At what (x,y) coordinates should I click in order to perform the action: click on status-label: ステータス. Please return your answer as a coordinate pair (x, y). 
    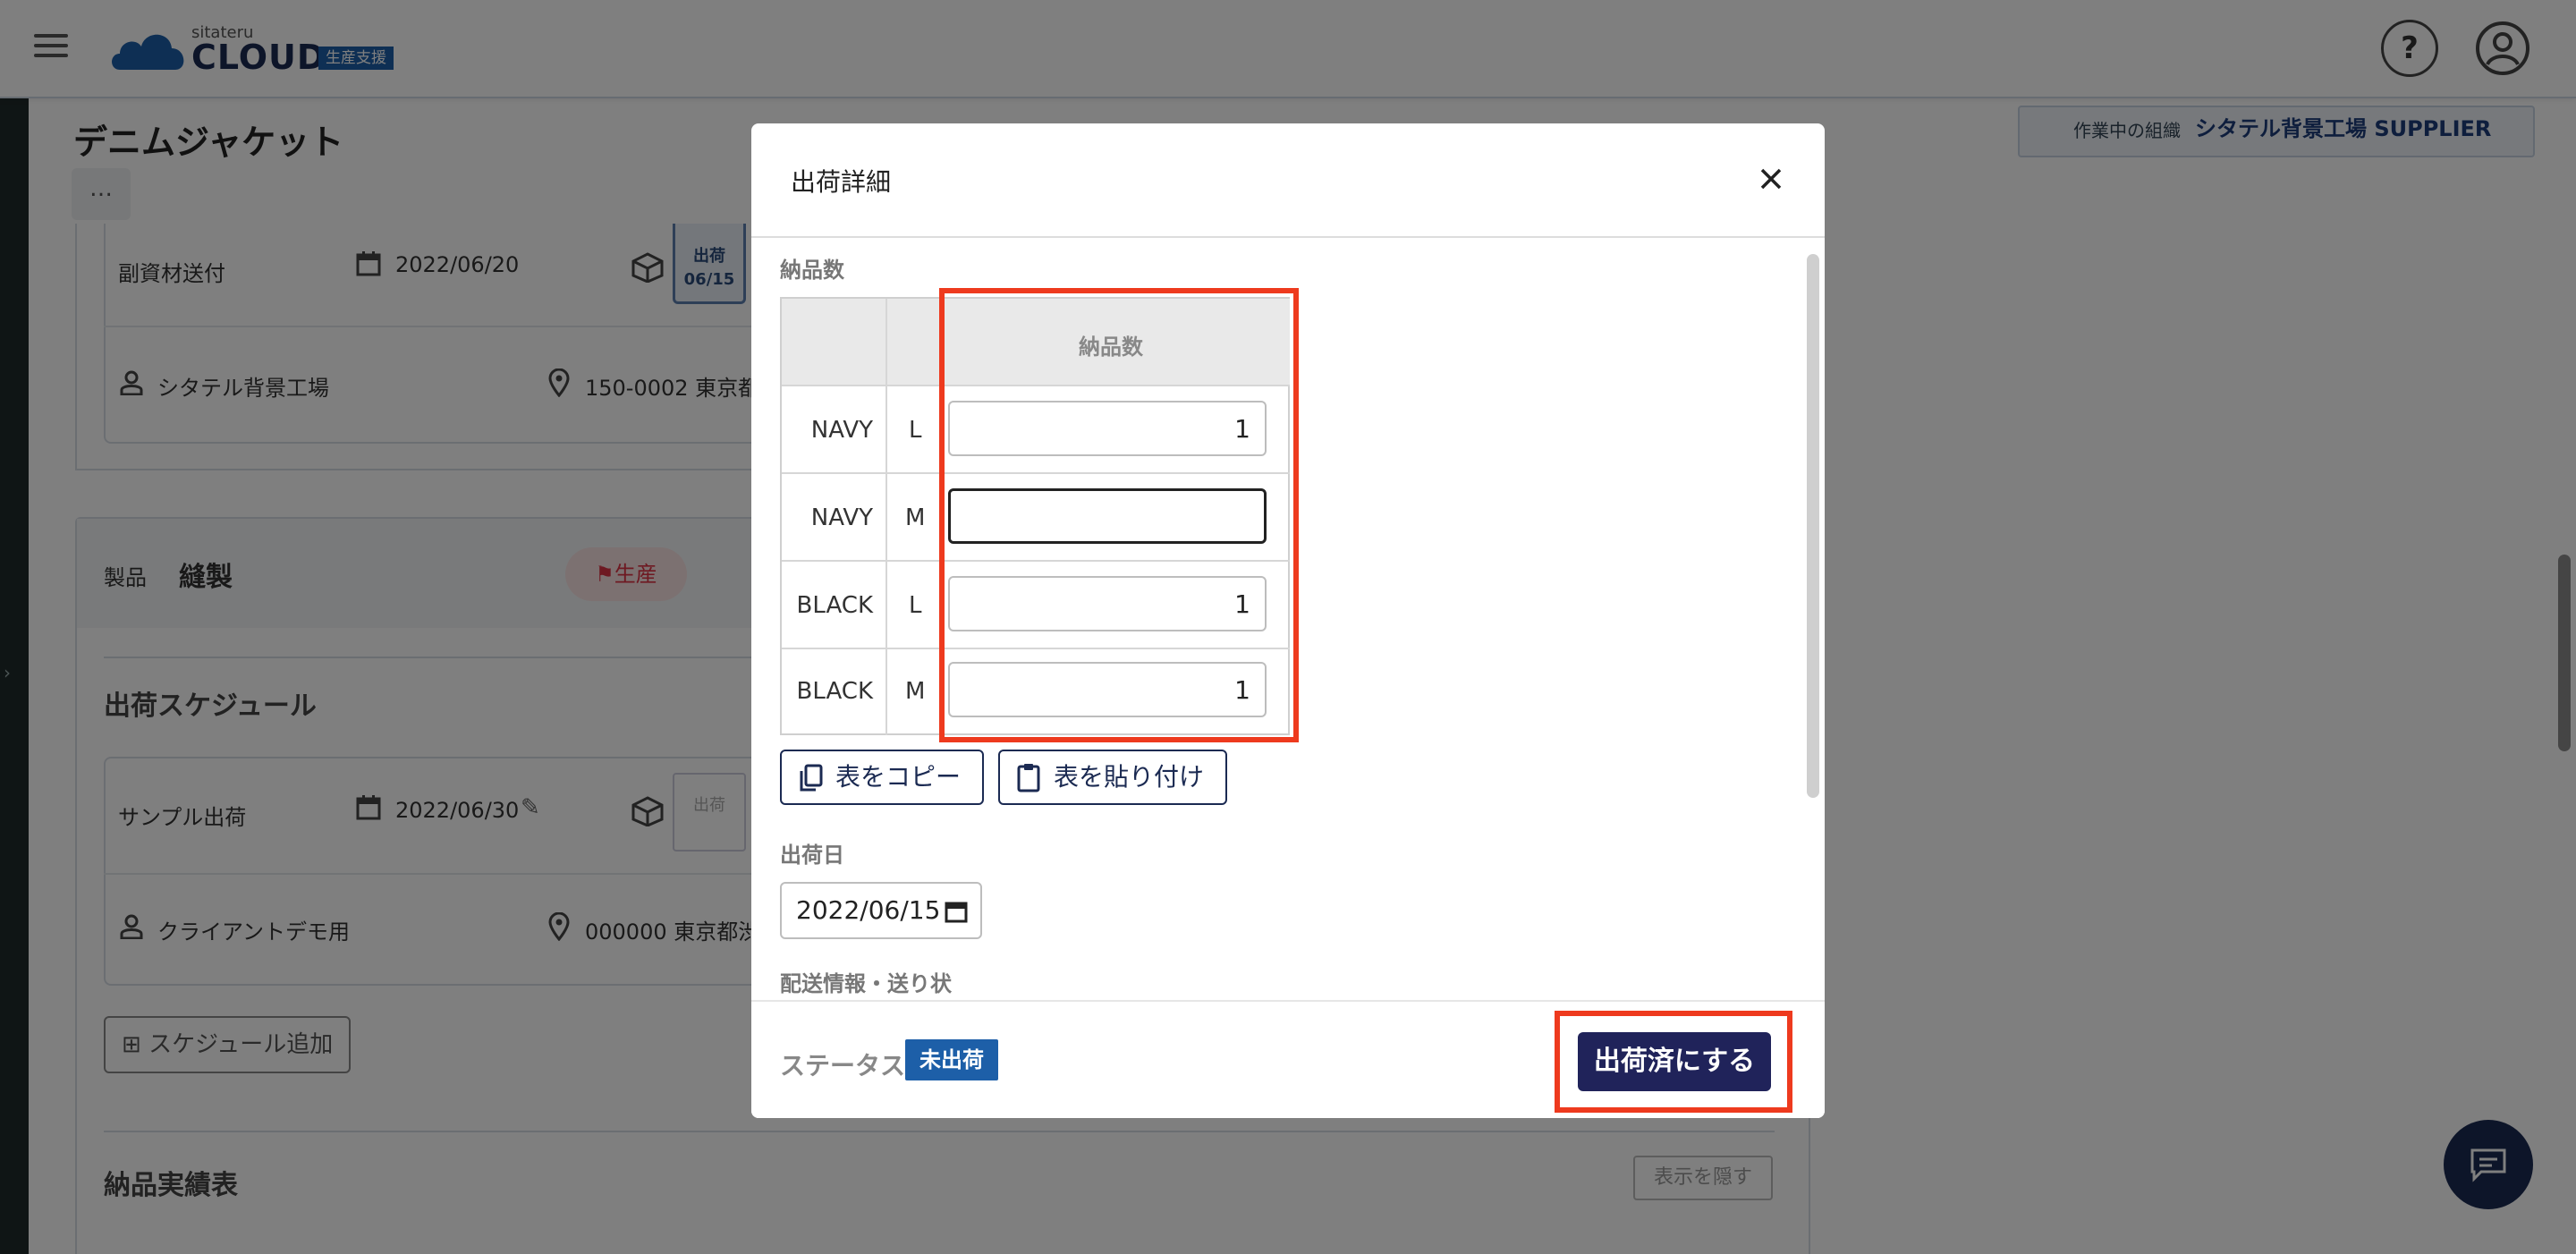
    Looking at the image, I should click on (843, 1065).